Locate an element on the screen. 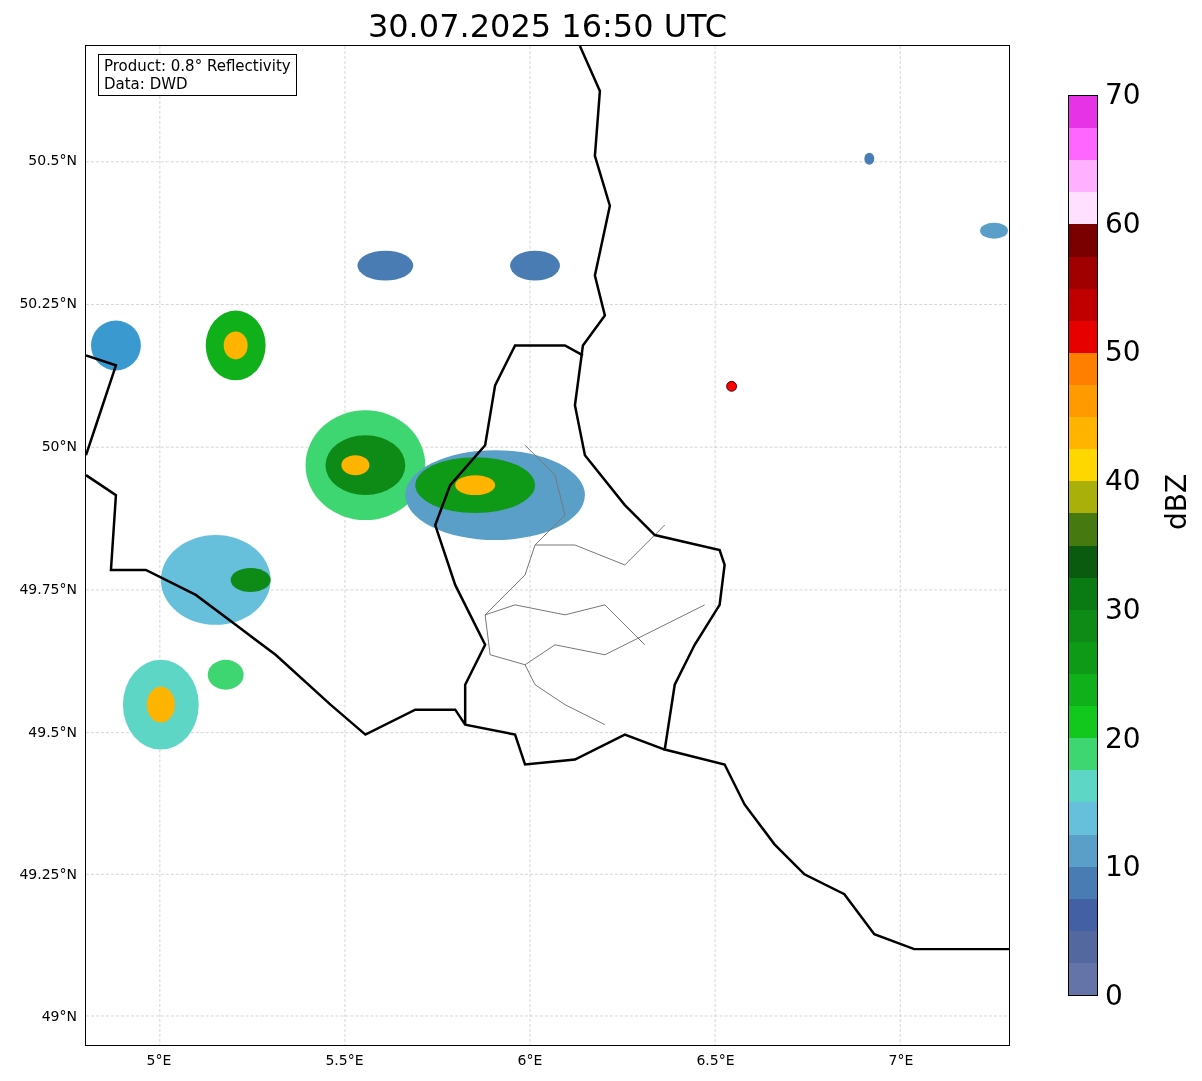  latitude-label: 49°N is located at coordinates (59, 1016).